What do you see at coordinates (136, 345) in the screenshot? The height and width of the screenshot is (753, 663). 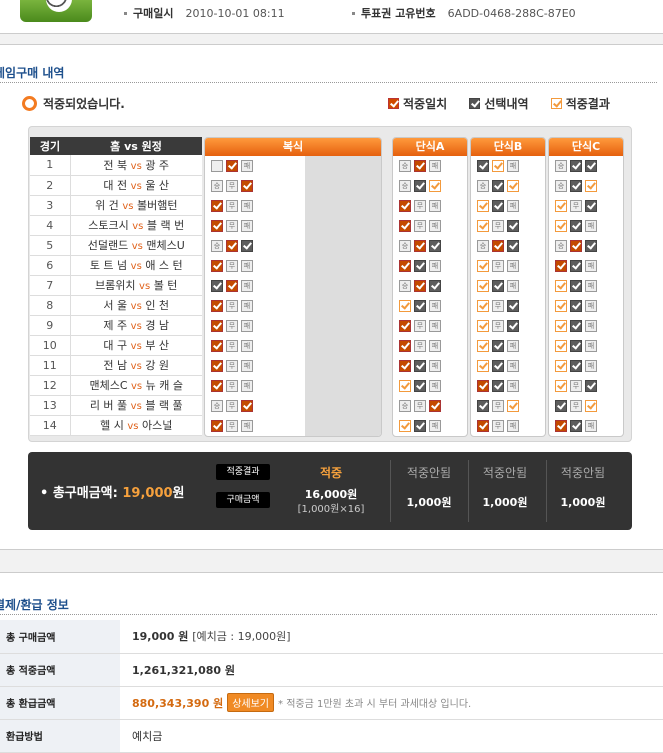 I see `match-teams: 대 구 vs 부 산` at bounding box center [136, 345].